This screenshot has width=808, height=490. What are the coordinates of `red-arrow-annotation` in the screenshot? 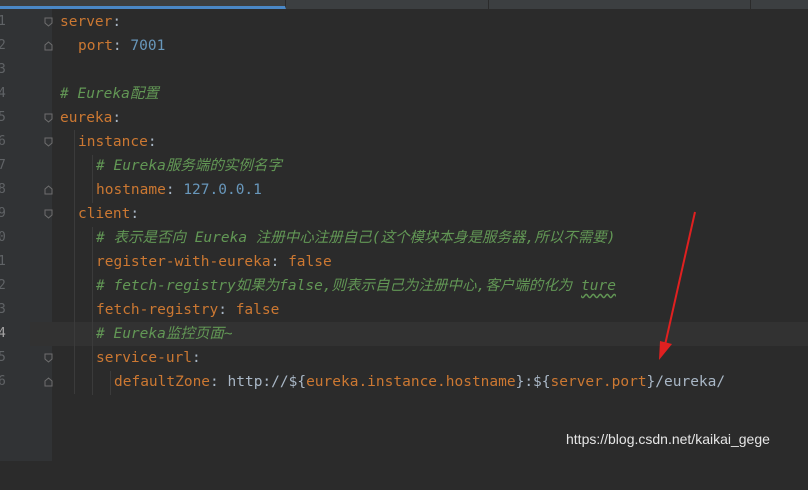 It's located at (677, 285).